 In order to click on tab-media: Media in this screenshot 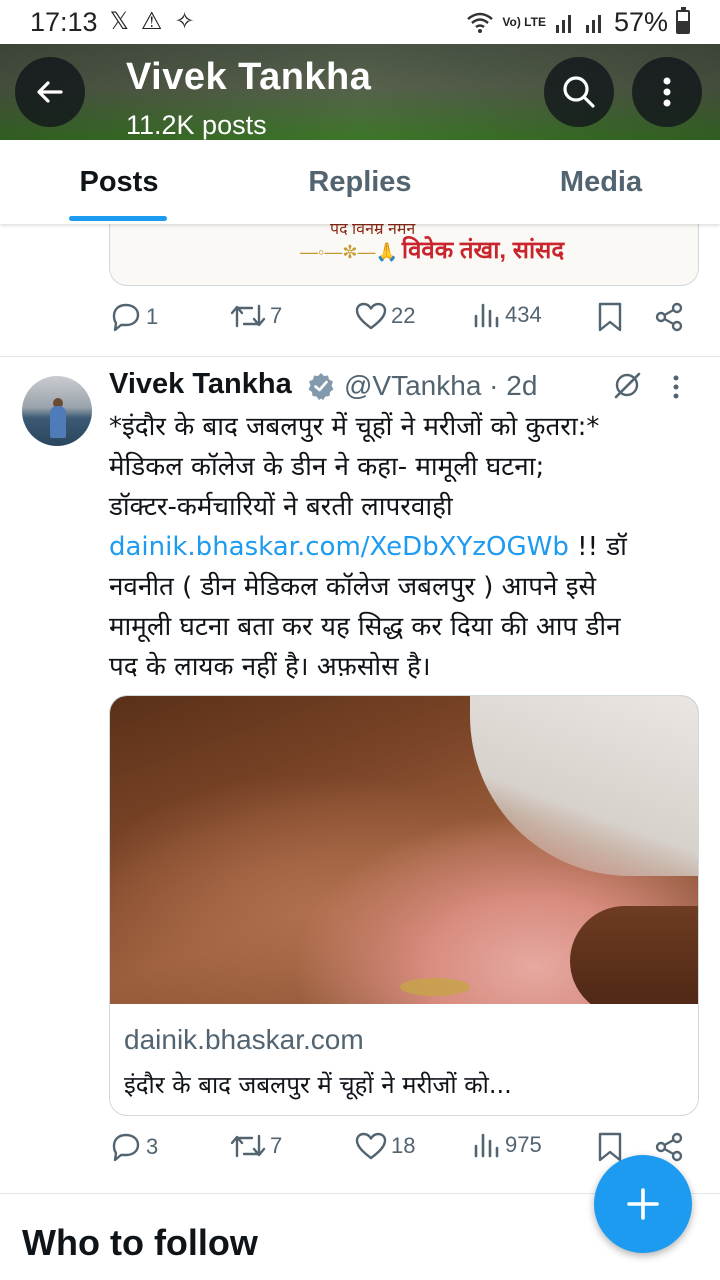, I will do `click(601, 182)`.